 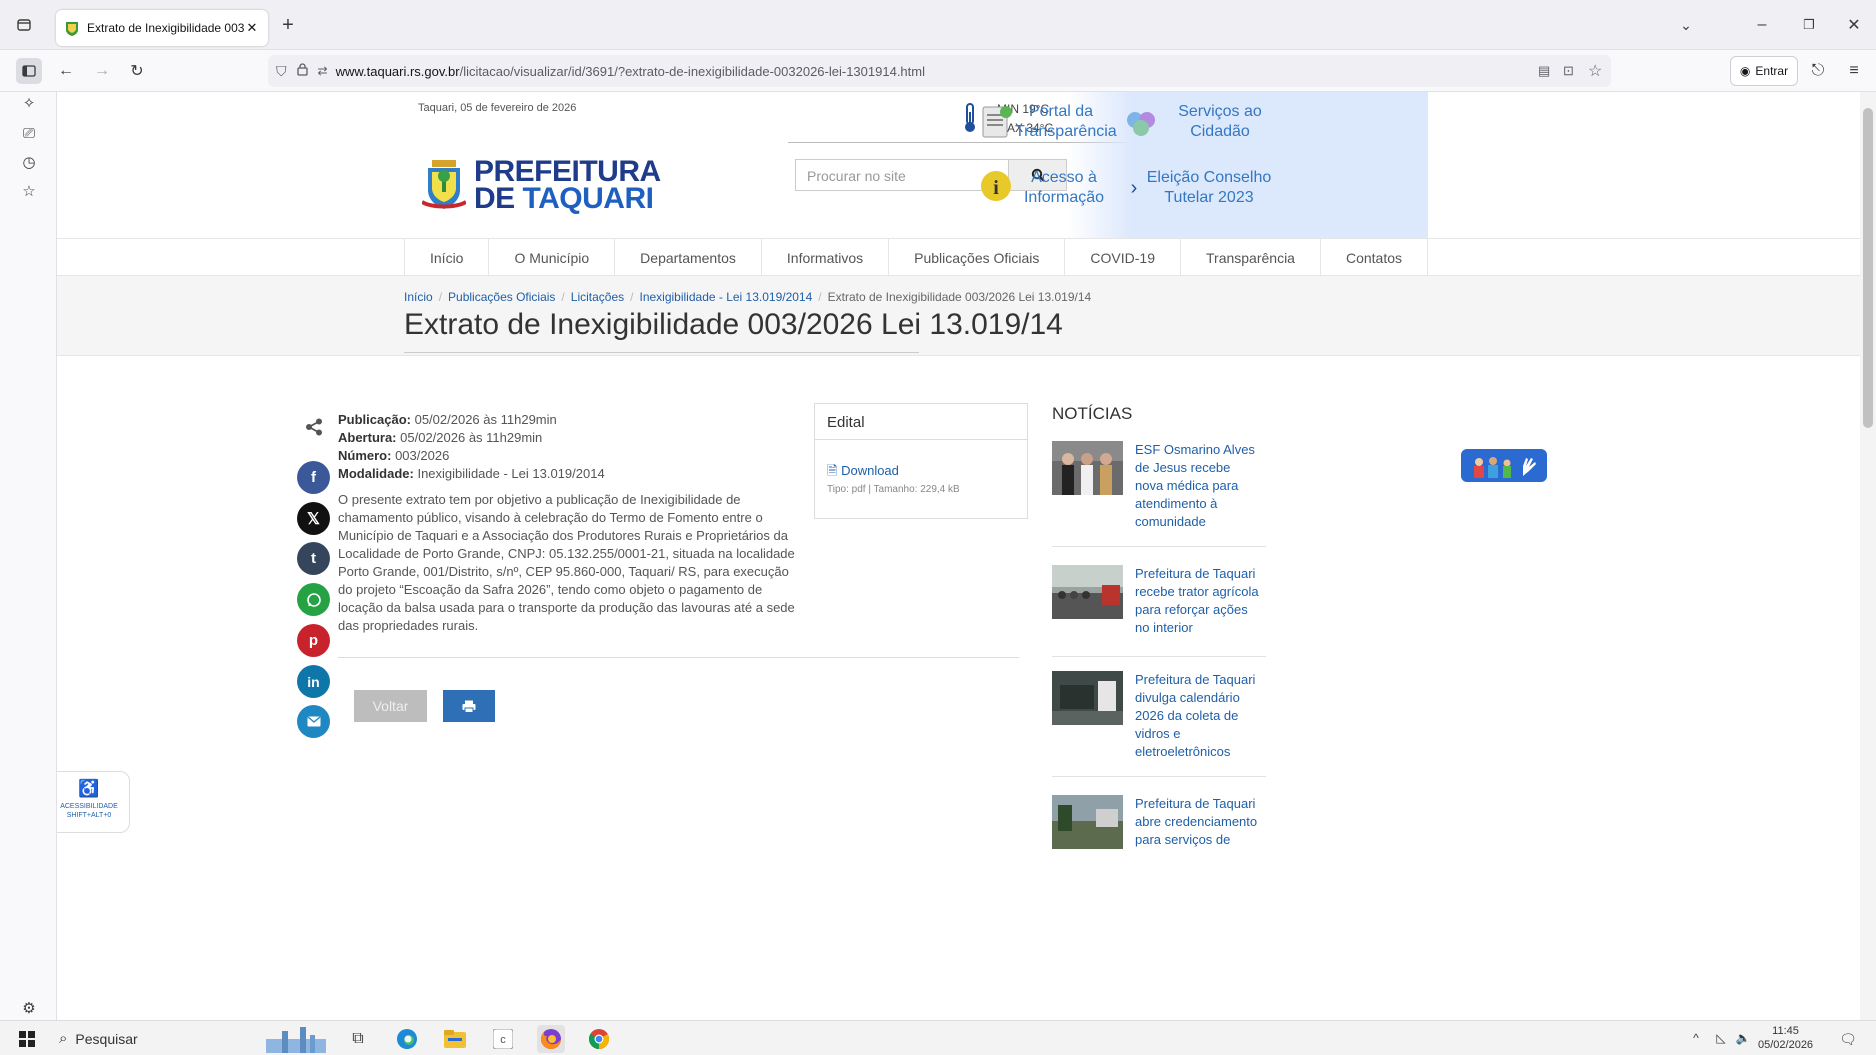 What do you see at coordinates (1250, 258) in the screenshot?
I see `menu-item-6: Transparência` at bounding box center [1250, 258].